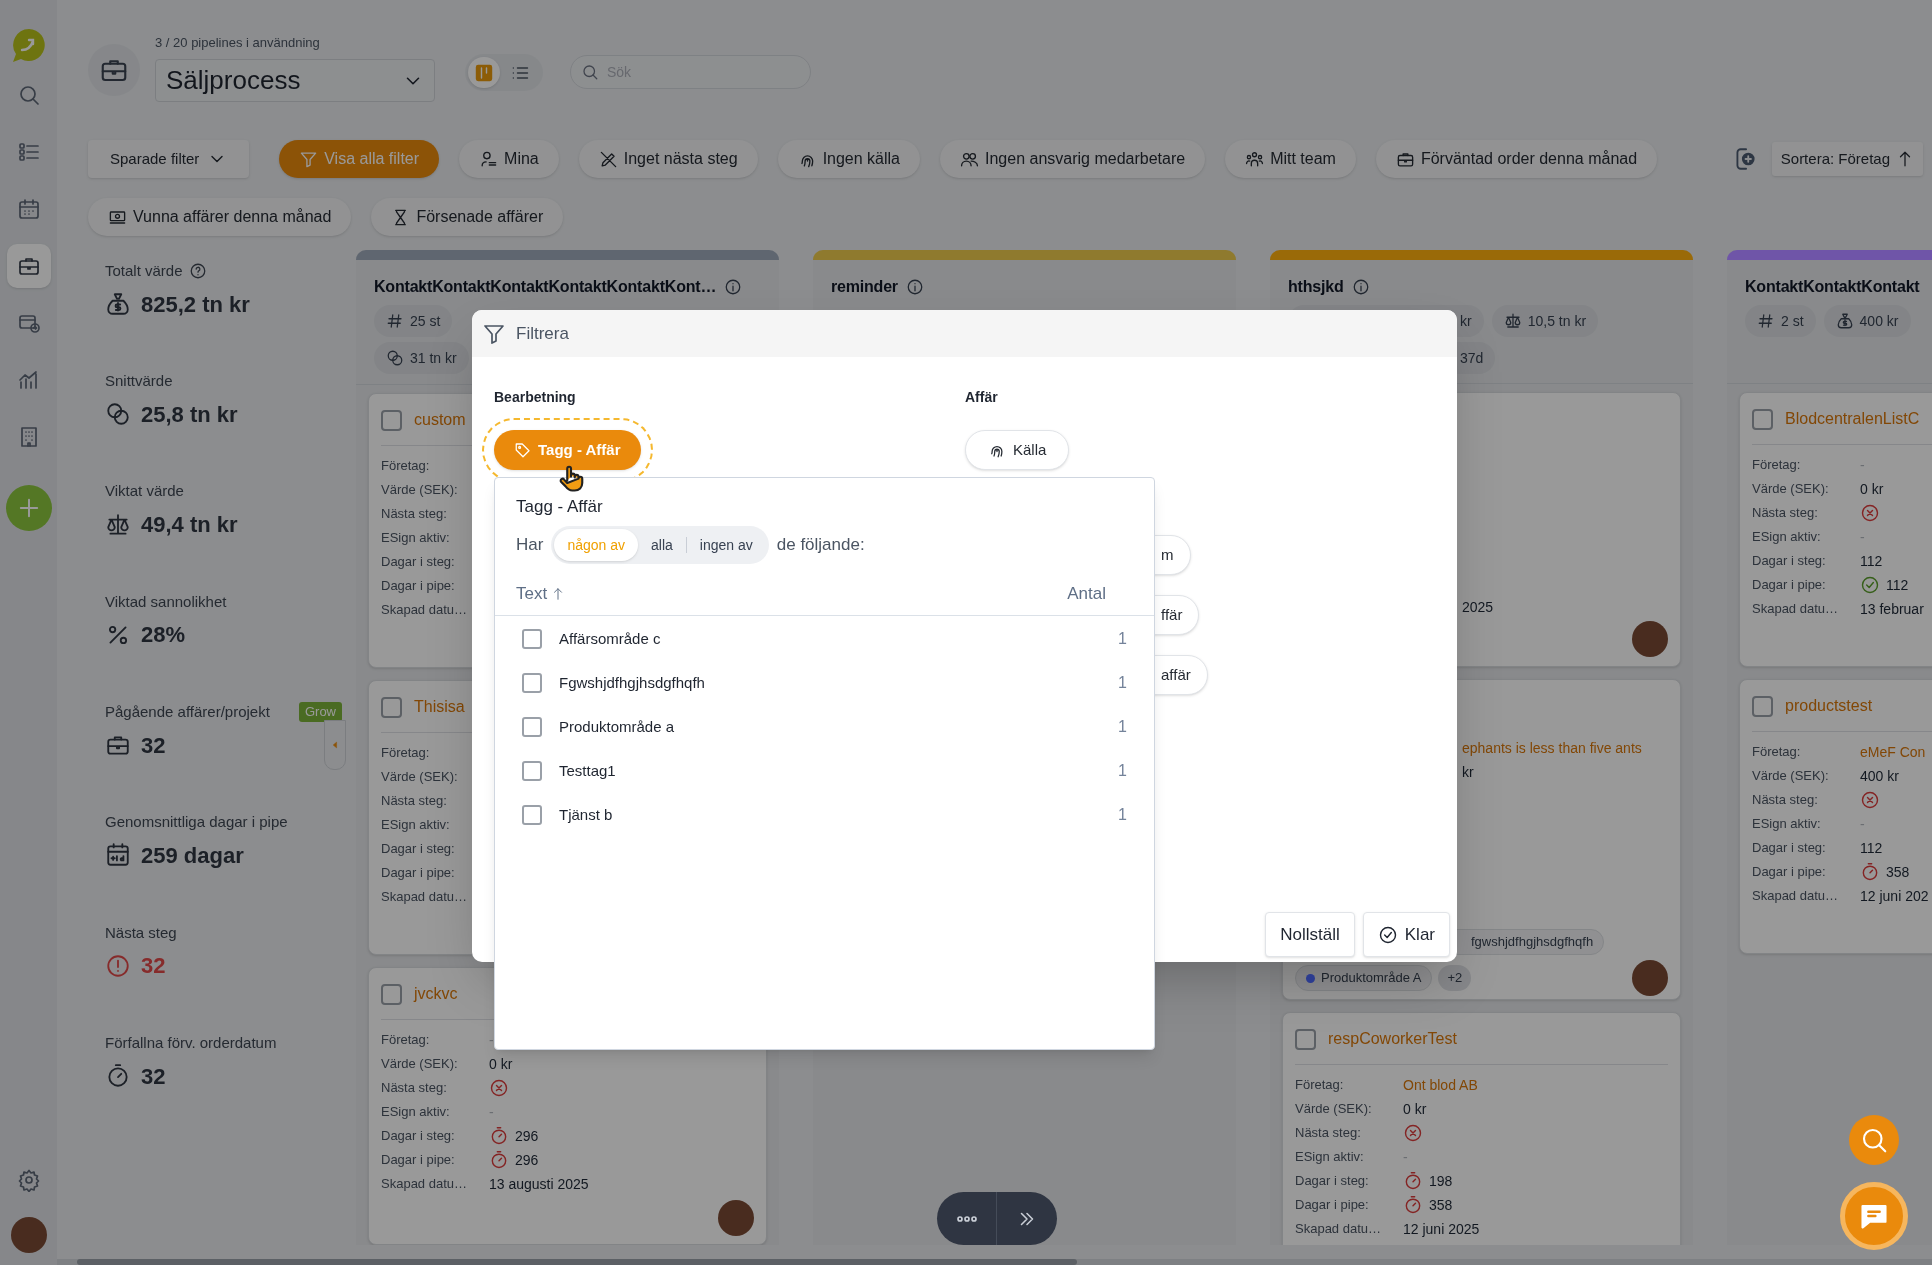 The height and width of the screenshot is (1265, 1932). I want to click on sort-button: Sortera: Företag, so click(1847, 159).